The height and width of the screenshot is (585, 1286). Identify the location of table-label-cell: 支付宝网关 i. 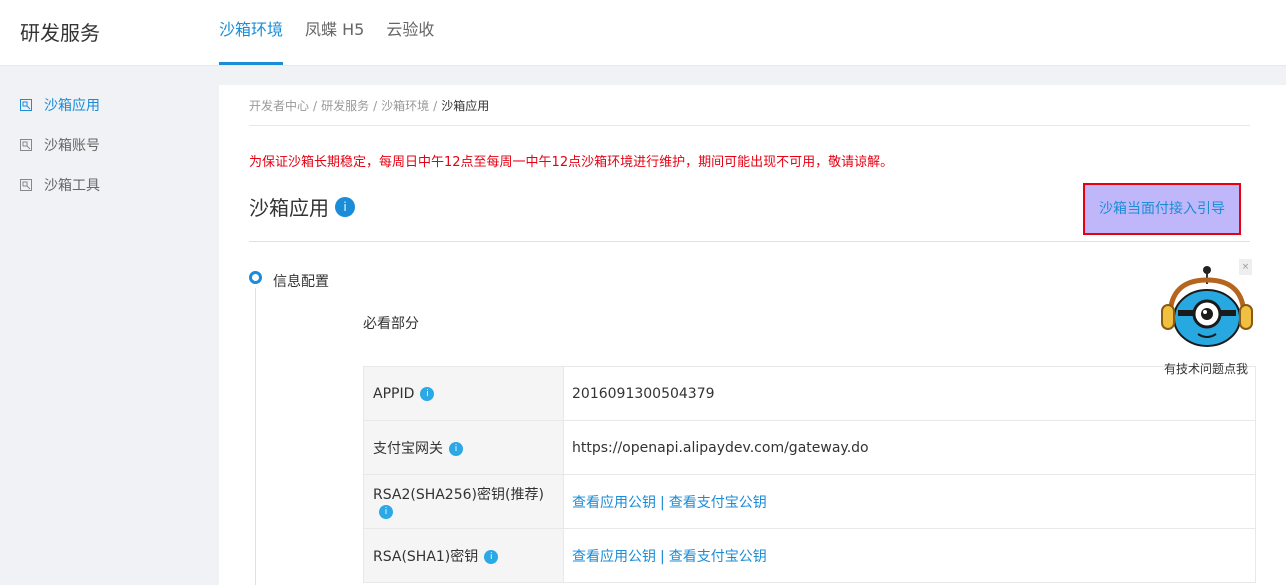
(463, 447).